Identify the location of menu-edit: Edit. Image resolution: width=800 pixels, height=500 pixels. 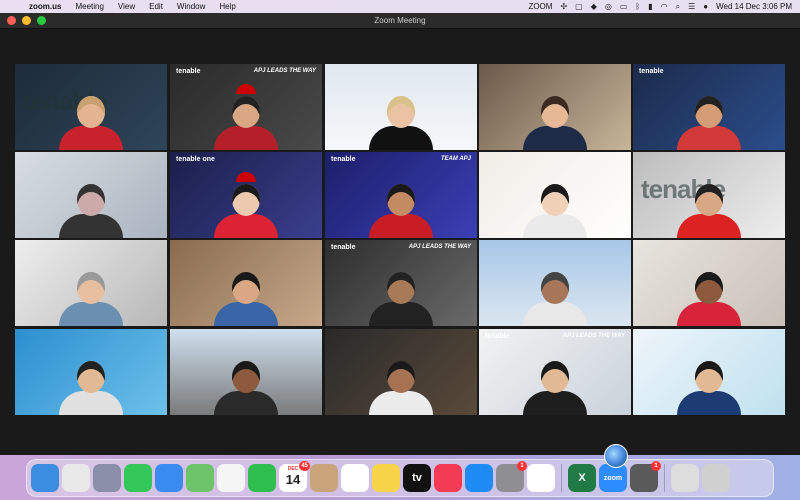
(156, 6).